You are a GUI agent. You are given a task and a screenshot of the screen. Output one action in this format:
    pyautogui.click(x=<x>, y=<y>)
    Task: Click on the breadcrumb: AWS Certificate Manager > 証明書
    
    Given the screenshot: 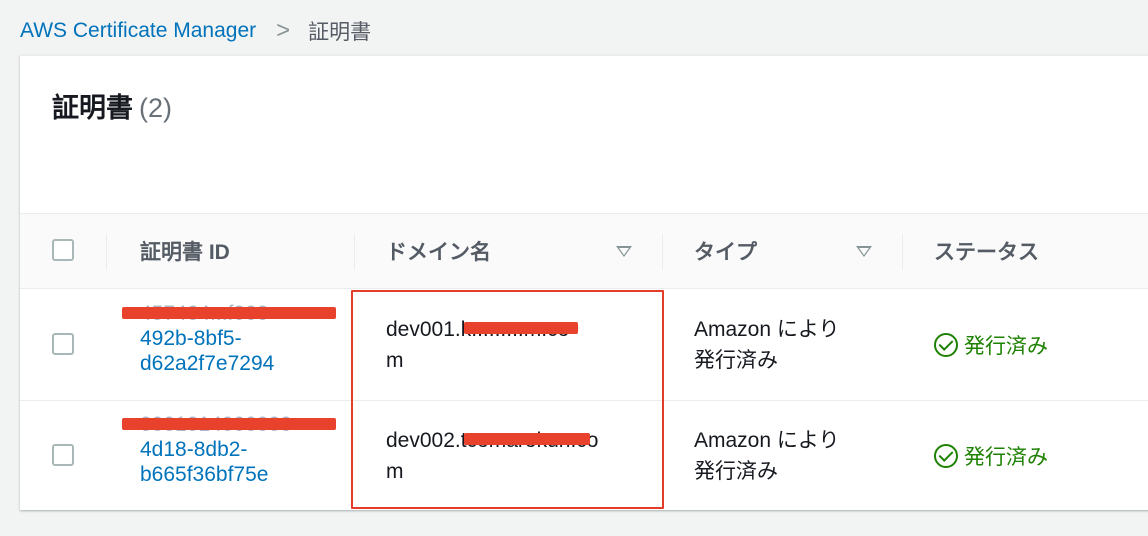 What is the action you would take?
    pyautogui.click(x=195, y=31)
    